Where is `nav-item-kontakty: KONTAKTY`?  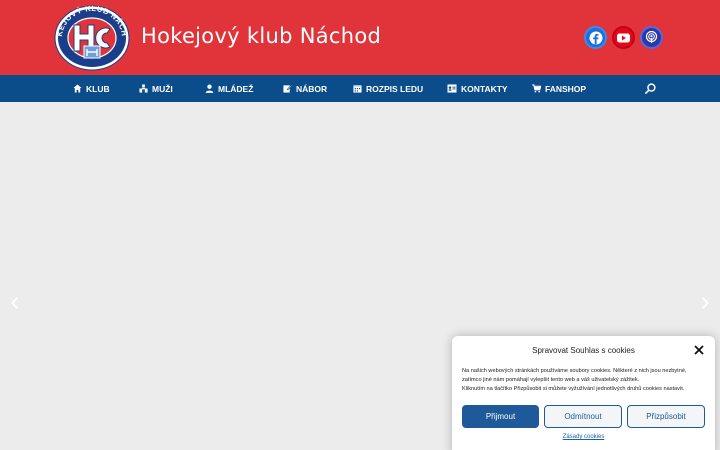
nav-item-kontakty: KONTAKTY is located at coordinates (477, 88).